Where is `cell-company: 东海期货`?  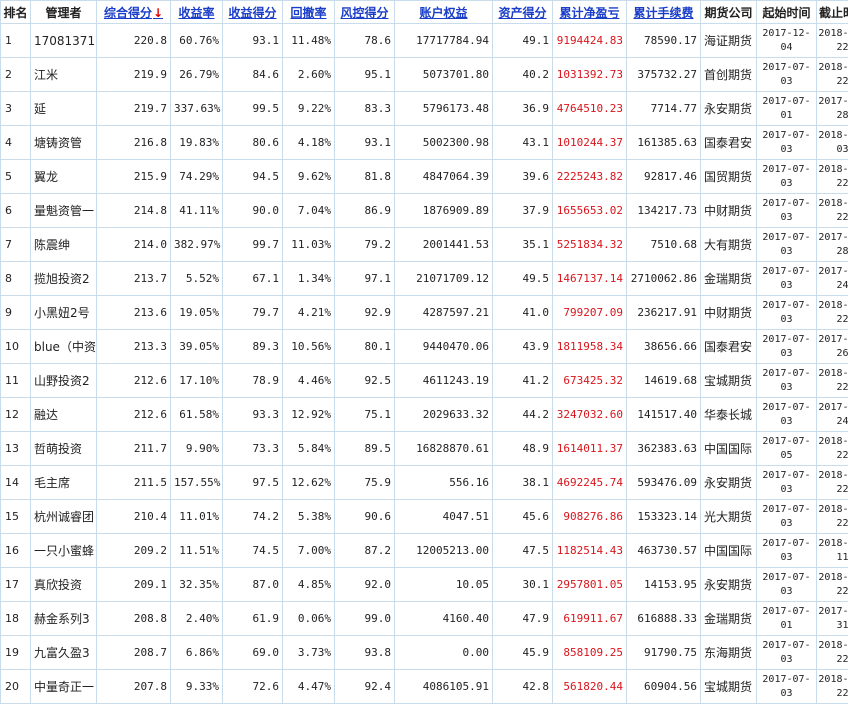
cell-company: 东海期货 is located at coordinates (728, 652).